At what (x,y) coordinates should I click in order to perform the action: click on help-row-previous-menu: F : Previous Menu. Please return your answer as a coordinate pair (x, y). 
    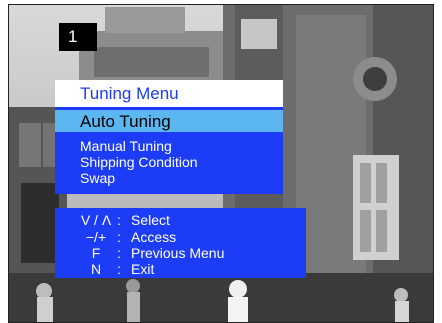
    Looking at the image, I should click on (180, 253).